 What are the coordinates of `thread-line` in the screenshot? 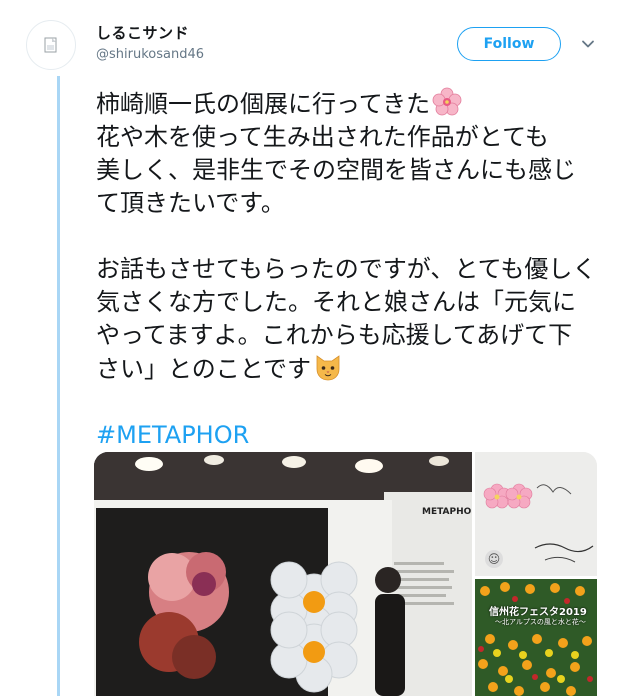 It's located at (58, 386).